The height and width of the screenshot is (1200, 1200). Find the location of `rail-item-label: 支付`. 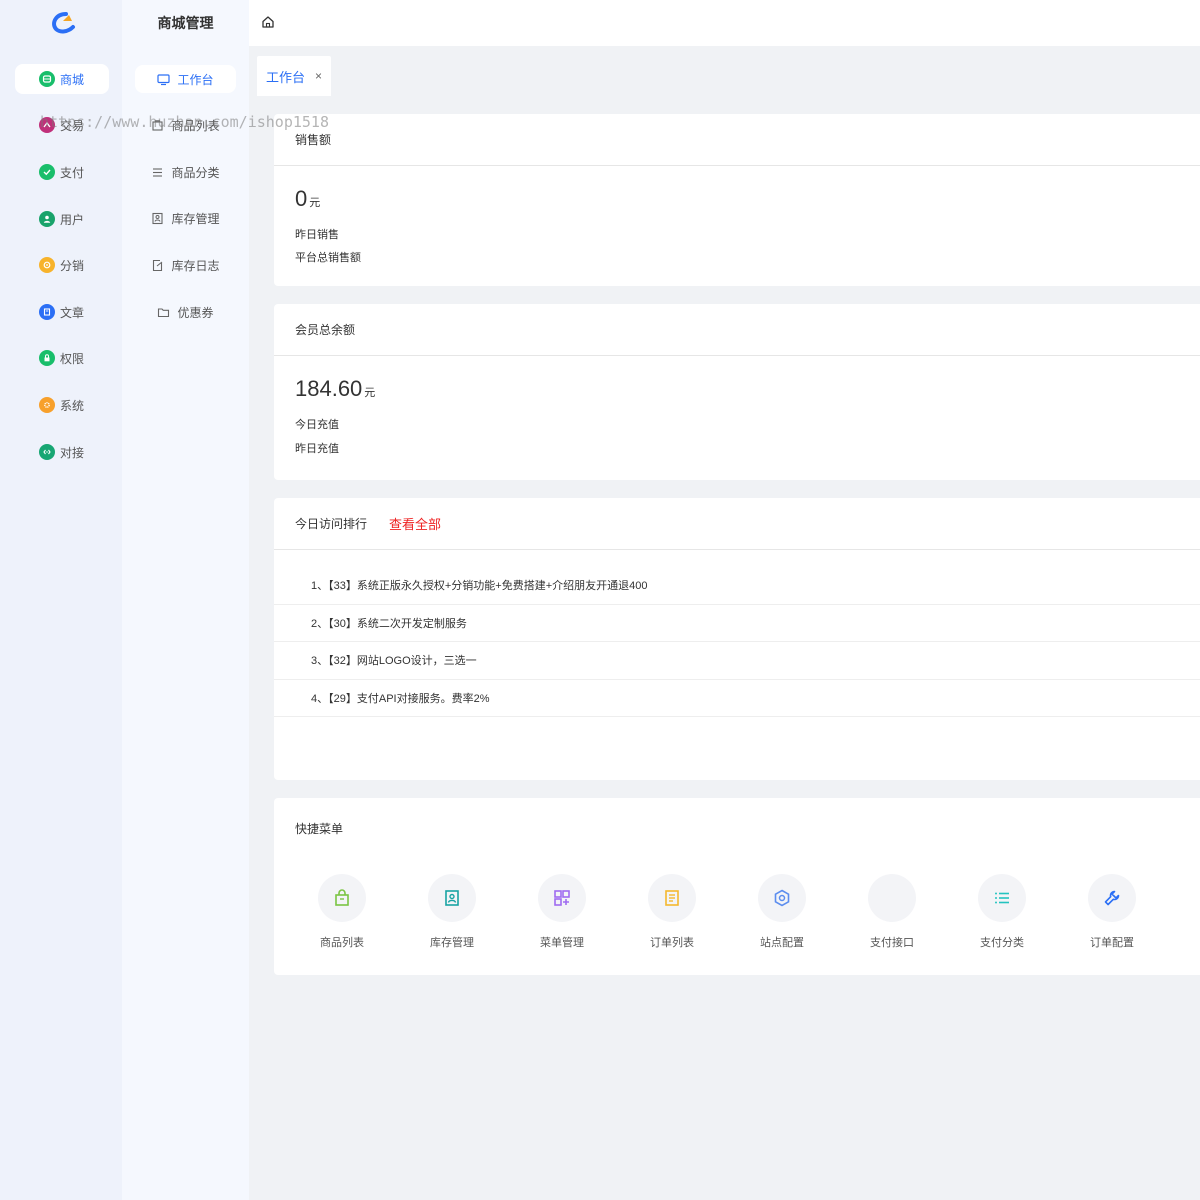

rail-item-label: 支付 is located at coordinates (72, 172).